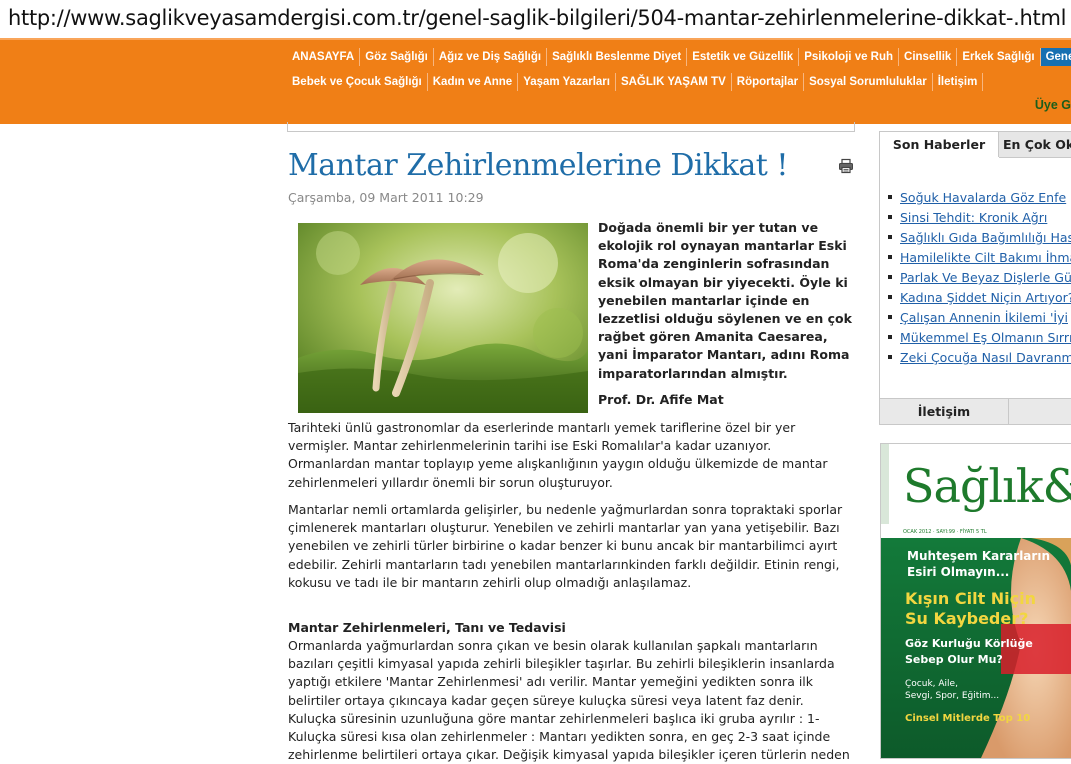 The width and height of the screenshot is (1071, 764). Describe the element at coordinates (868, 82) in the screenshot. I see `nav-item-row2-5: Sosyal Sorumluluklar` at that location.